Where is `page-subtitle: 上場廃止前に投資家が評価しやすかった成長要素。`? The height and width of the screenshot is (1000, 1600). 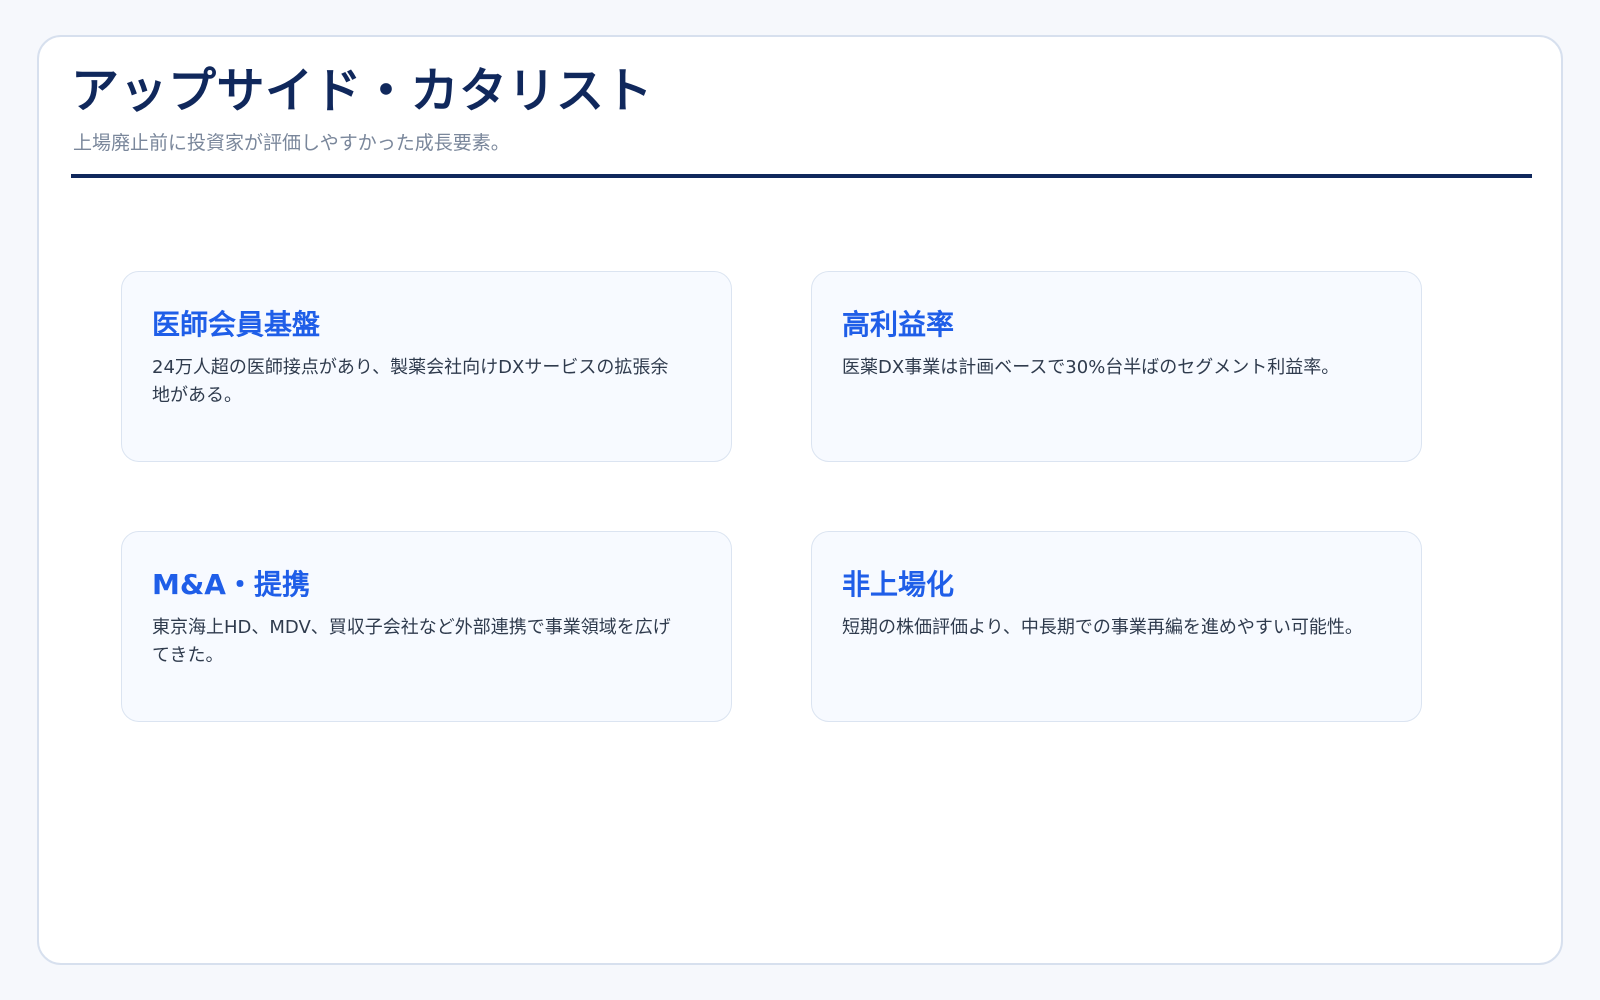
page-subtitle: 上場廃止前に投資家が評価しやすかった成長要素。 is located at coordinates (291, 143).